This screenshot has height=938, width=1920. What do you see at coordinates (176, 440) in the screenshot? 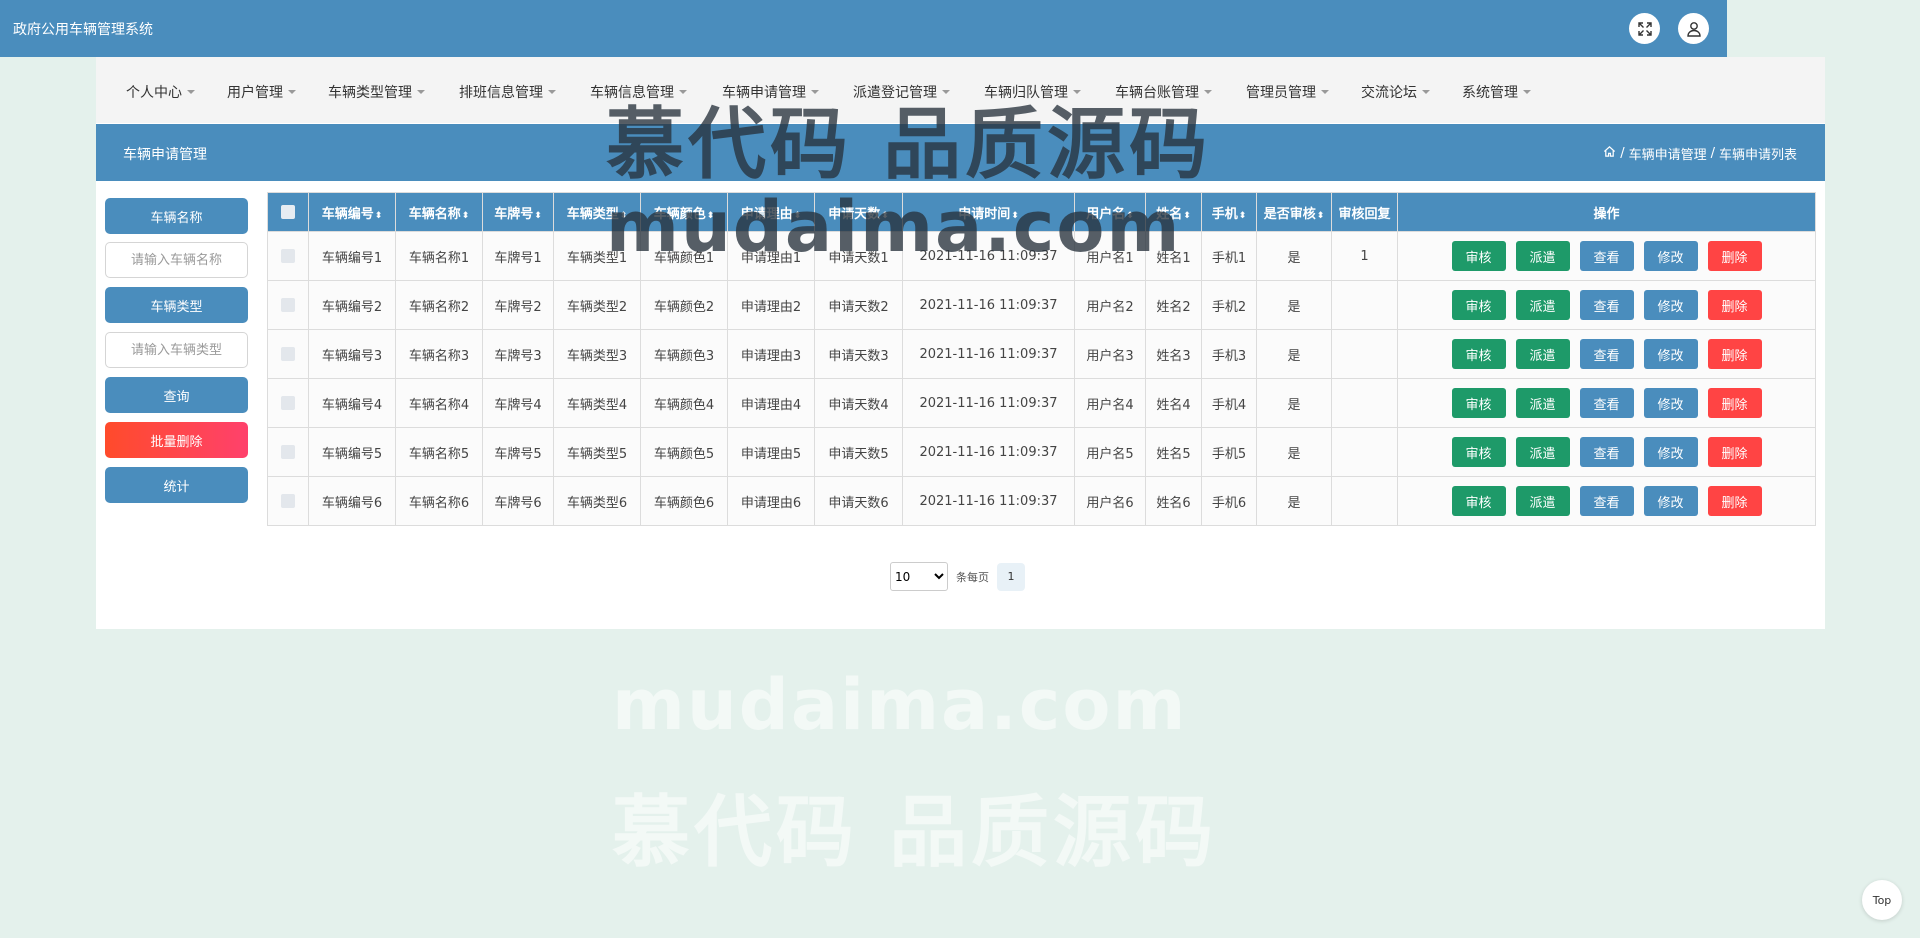
I see `batch-delete-button: 批量删除` at bounding box center [176, 440].